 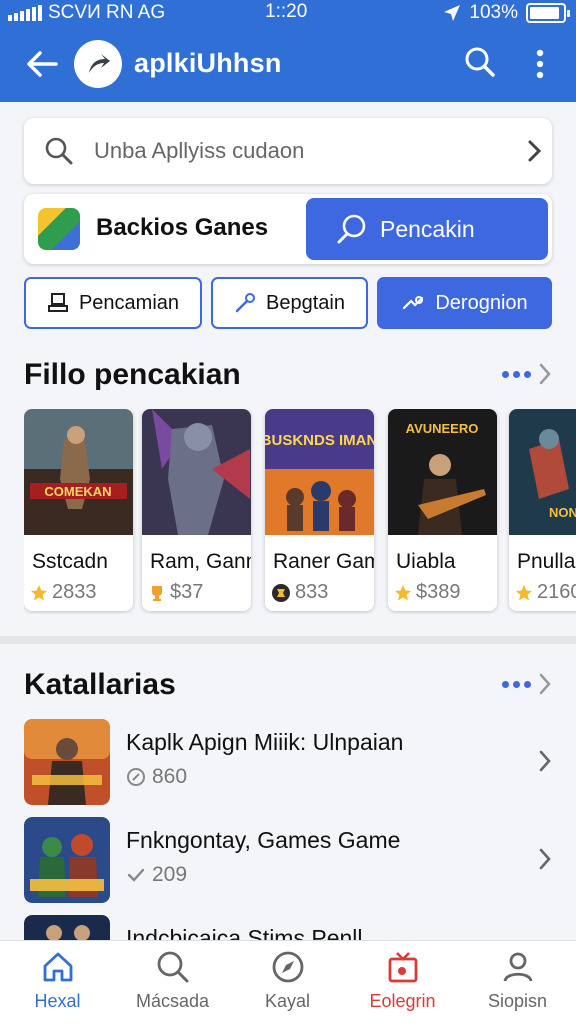 I want to click on nav-item-explore: Kayal, so click(x=287, y=980).